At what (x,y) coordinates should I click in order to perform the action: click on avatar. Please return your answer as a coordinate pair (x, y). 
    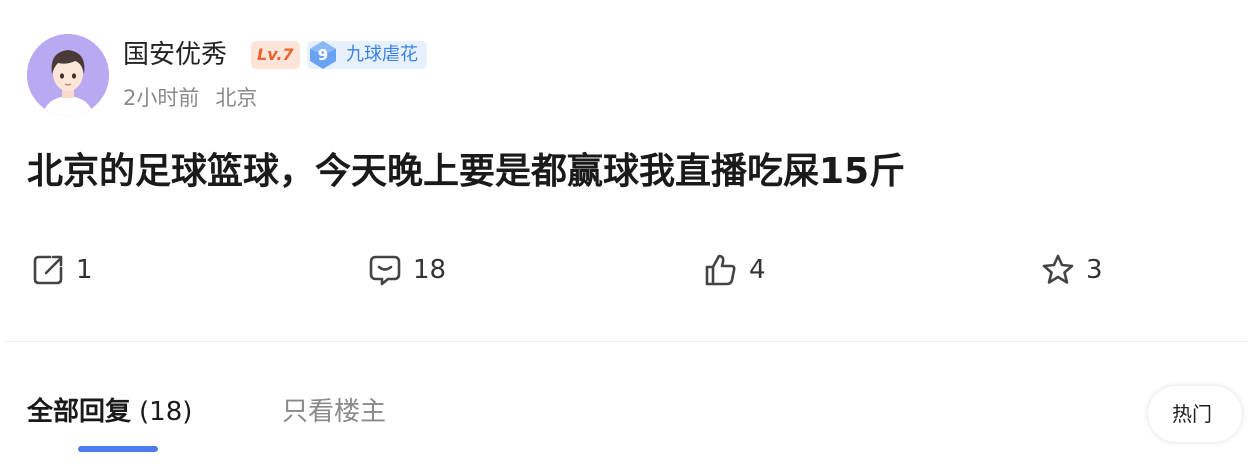
    Looking at the image, I should click on (68, 75).